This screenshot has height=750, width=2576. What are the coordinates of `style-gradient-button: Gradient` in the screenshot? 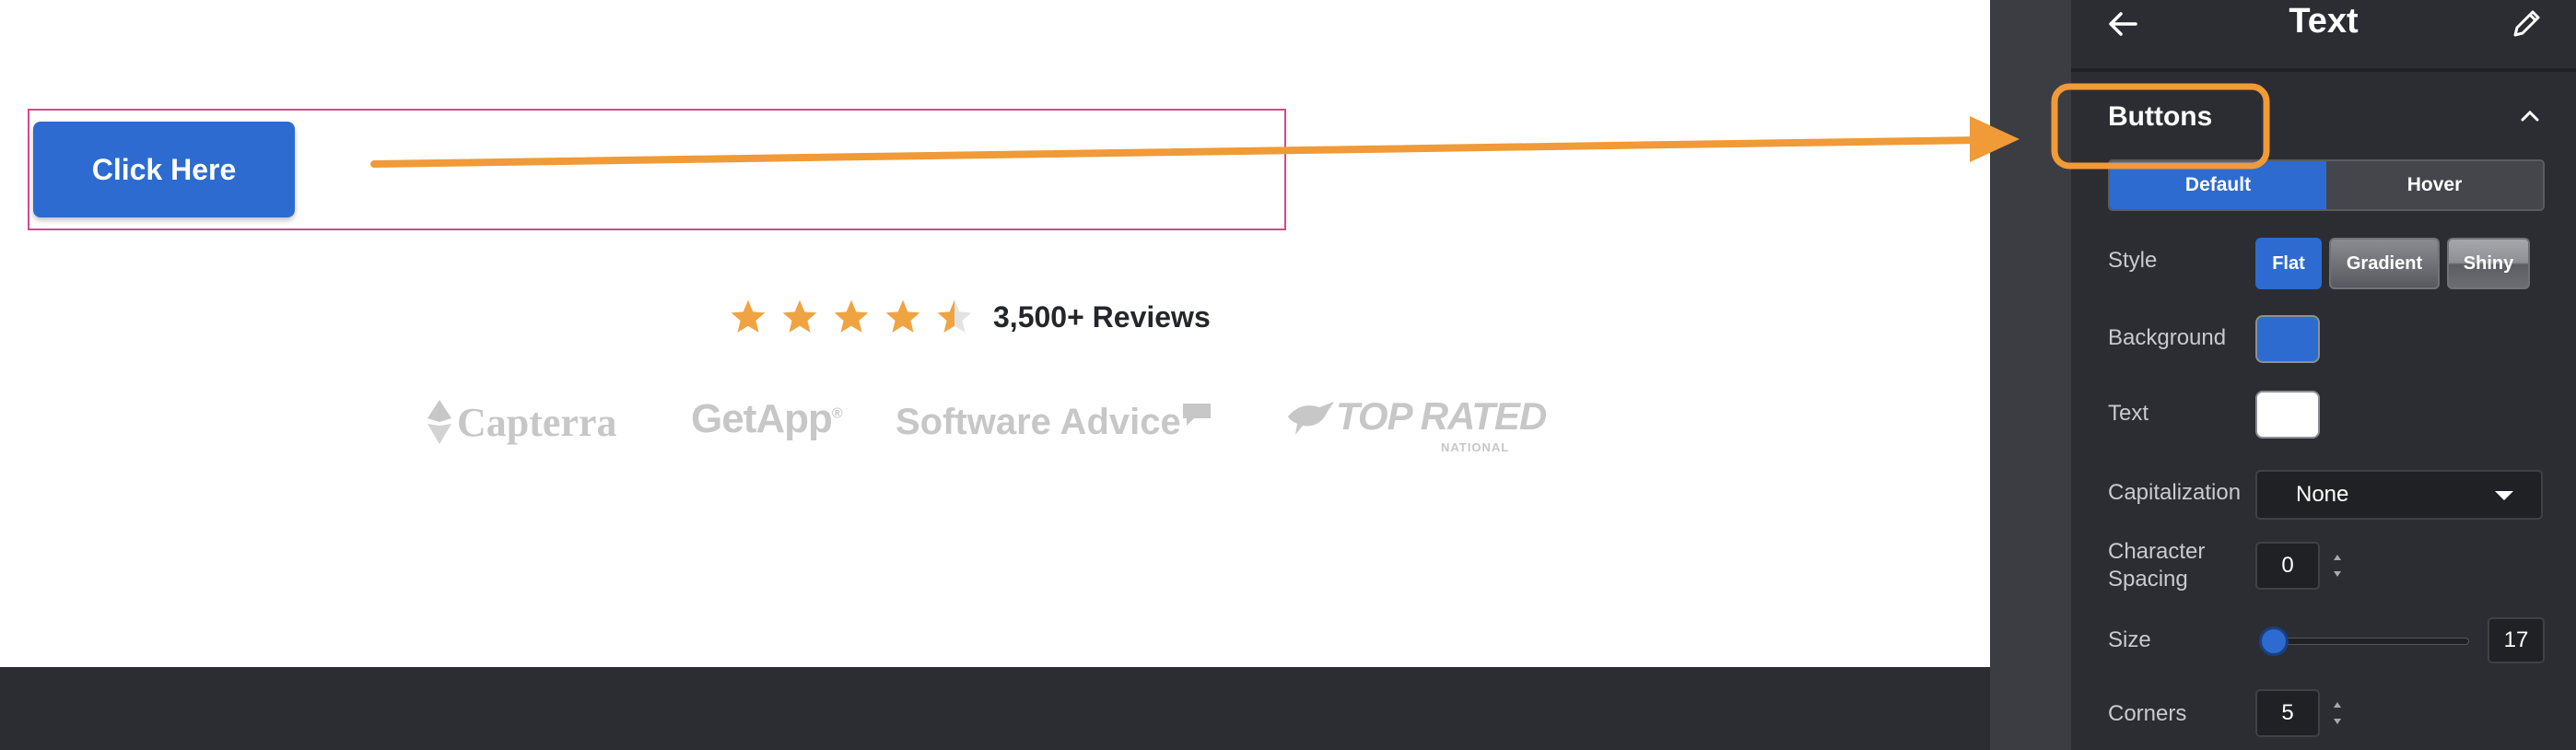 It's located at (2384, 263).